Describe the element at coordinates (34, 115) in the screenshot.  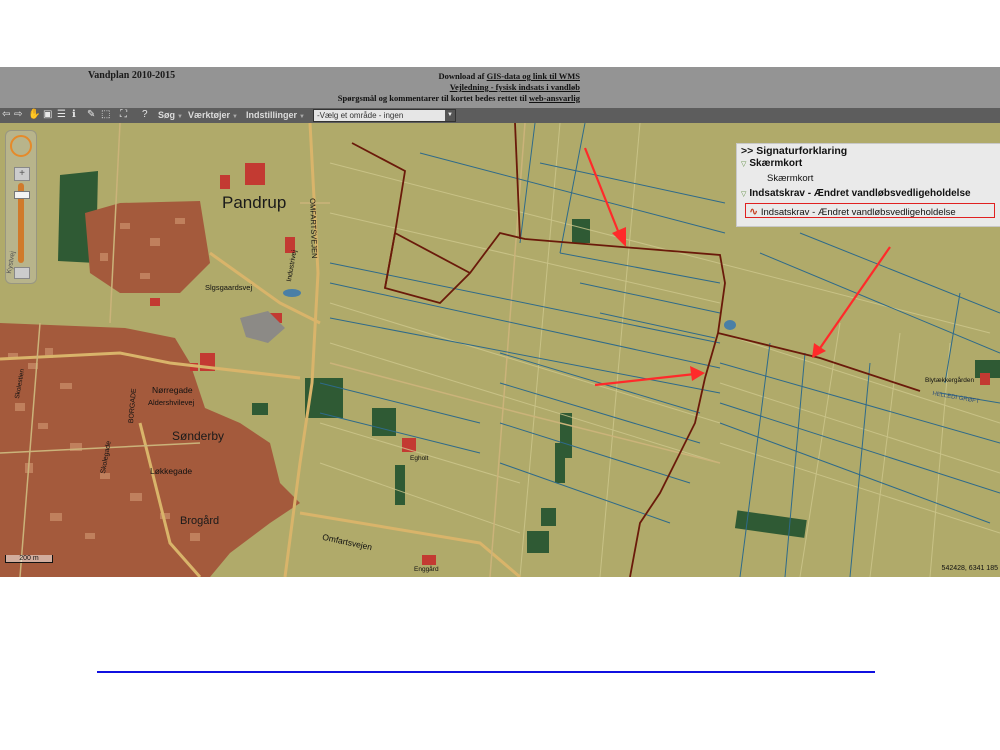
I see `pan-hand-icon: ✋` at that location.